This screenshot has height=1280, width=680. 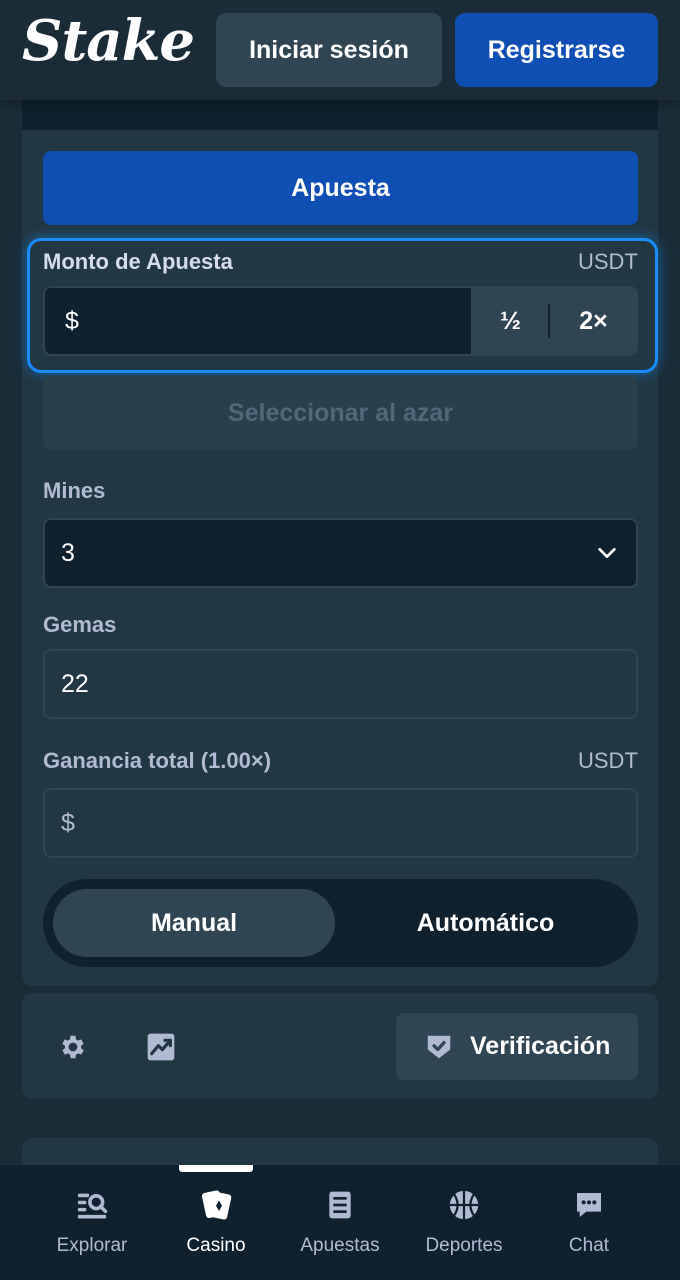 I want to click on cards-icon, so click(x=216, y=1205).